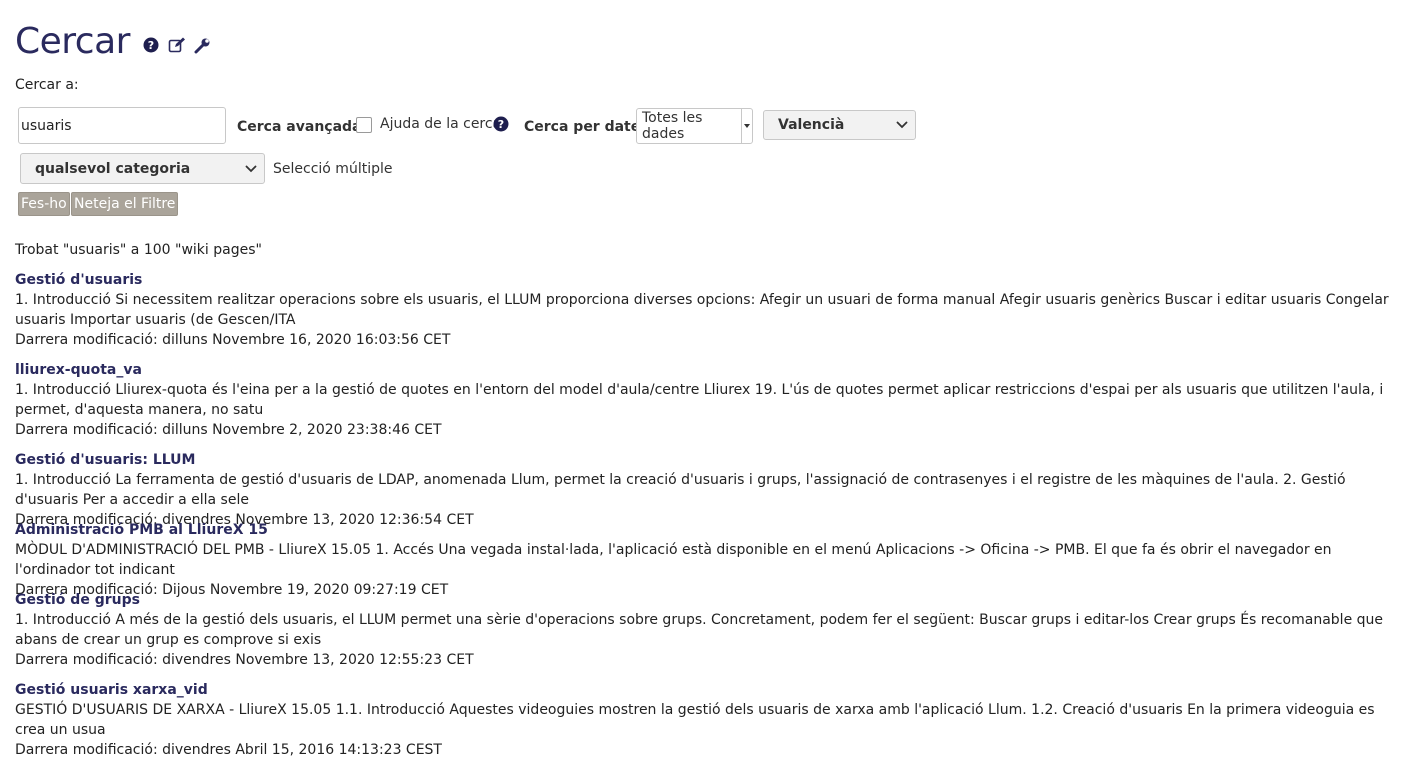  Describe the element at coordinates (707, 530) in the screenshot. I see `result-title-link: Administració PMB al LliureX 15` at that location.